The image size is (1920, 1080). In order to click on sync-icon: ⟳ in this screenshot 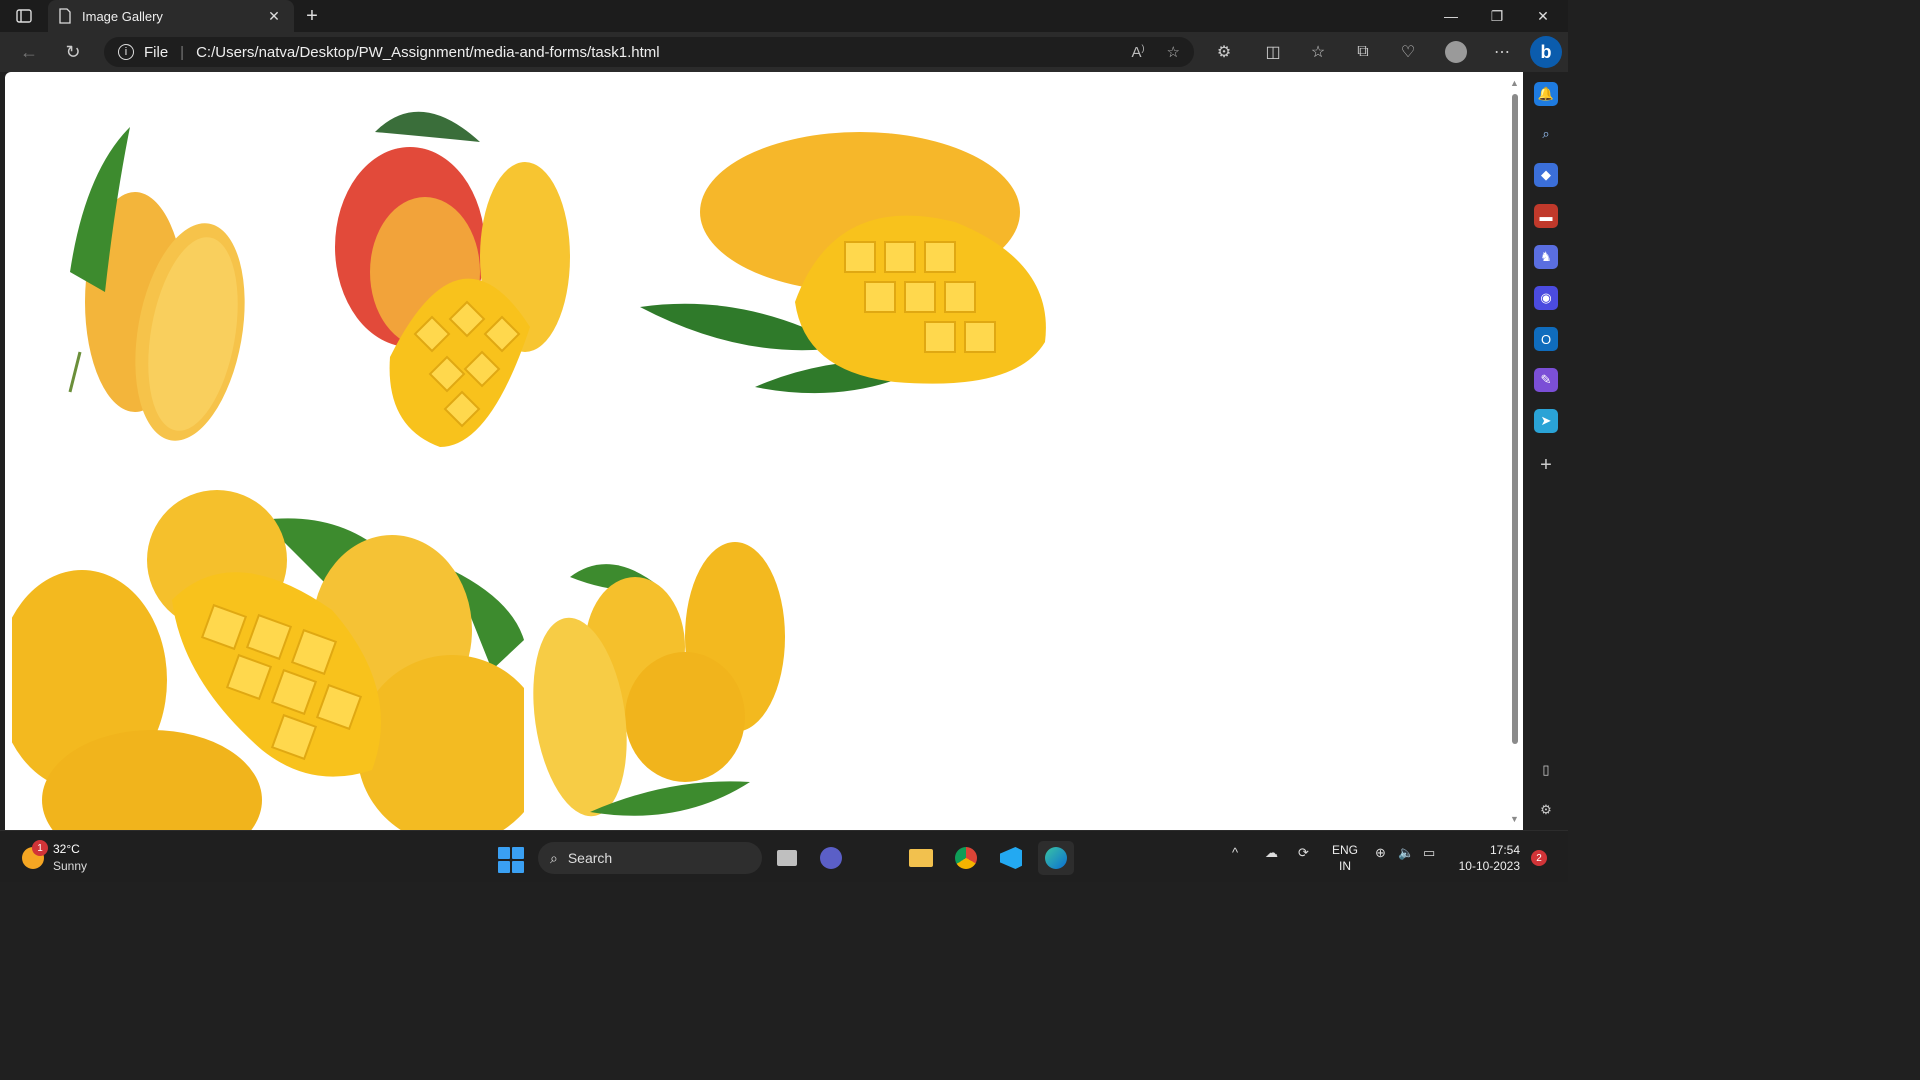, I will do `click(1303, 853)`.